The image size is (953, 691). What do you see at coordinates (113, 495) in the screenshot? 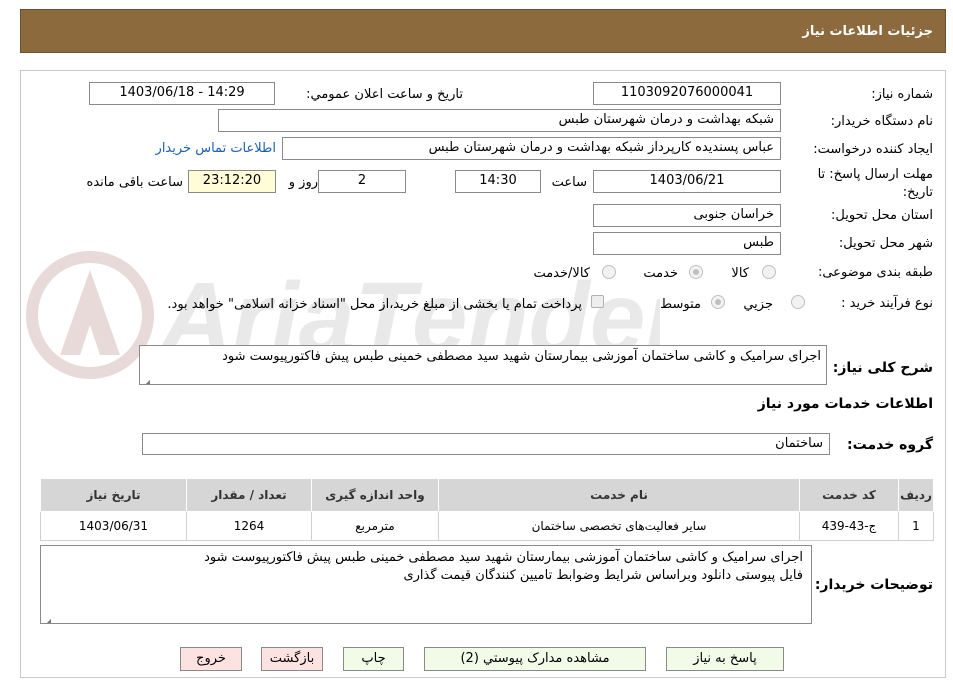
I see `column-header: تاريخ نياز` at bounding box center [113, 495].